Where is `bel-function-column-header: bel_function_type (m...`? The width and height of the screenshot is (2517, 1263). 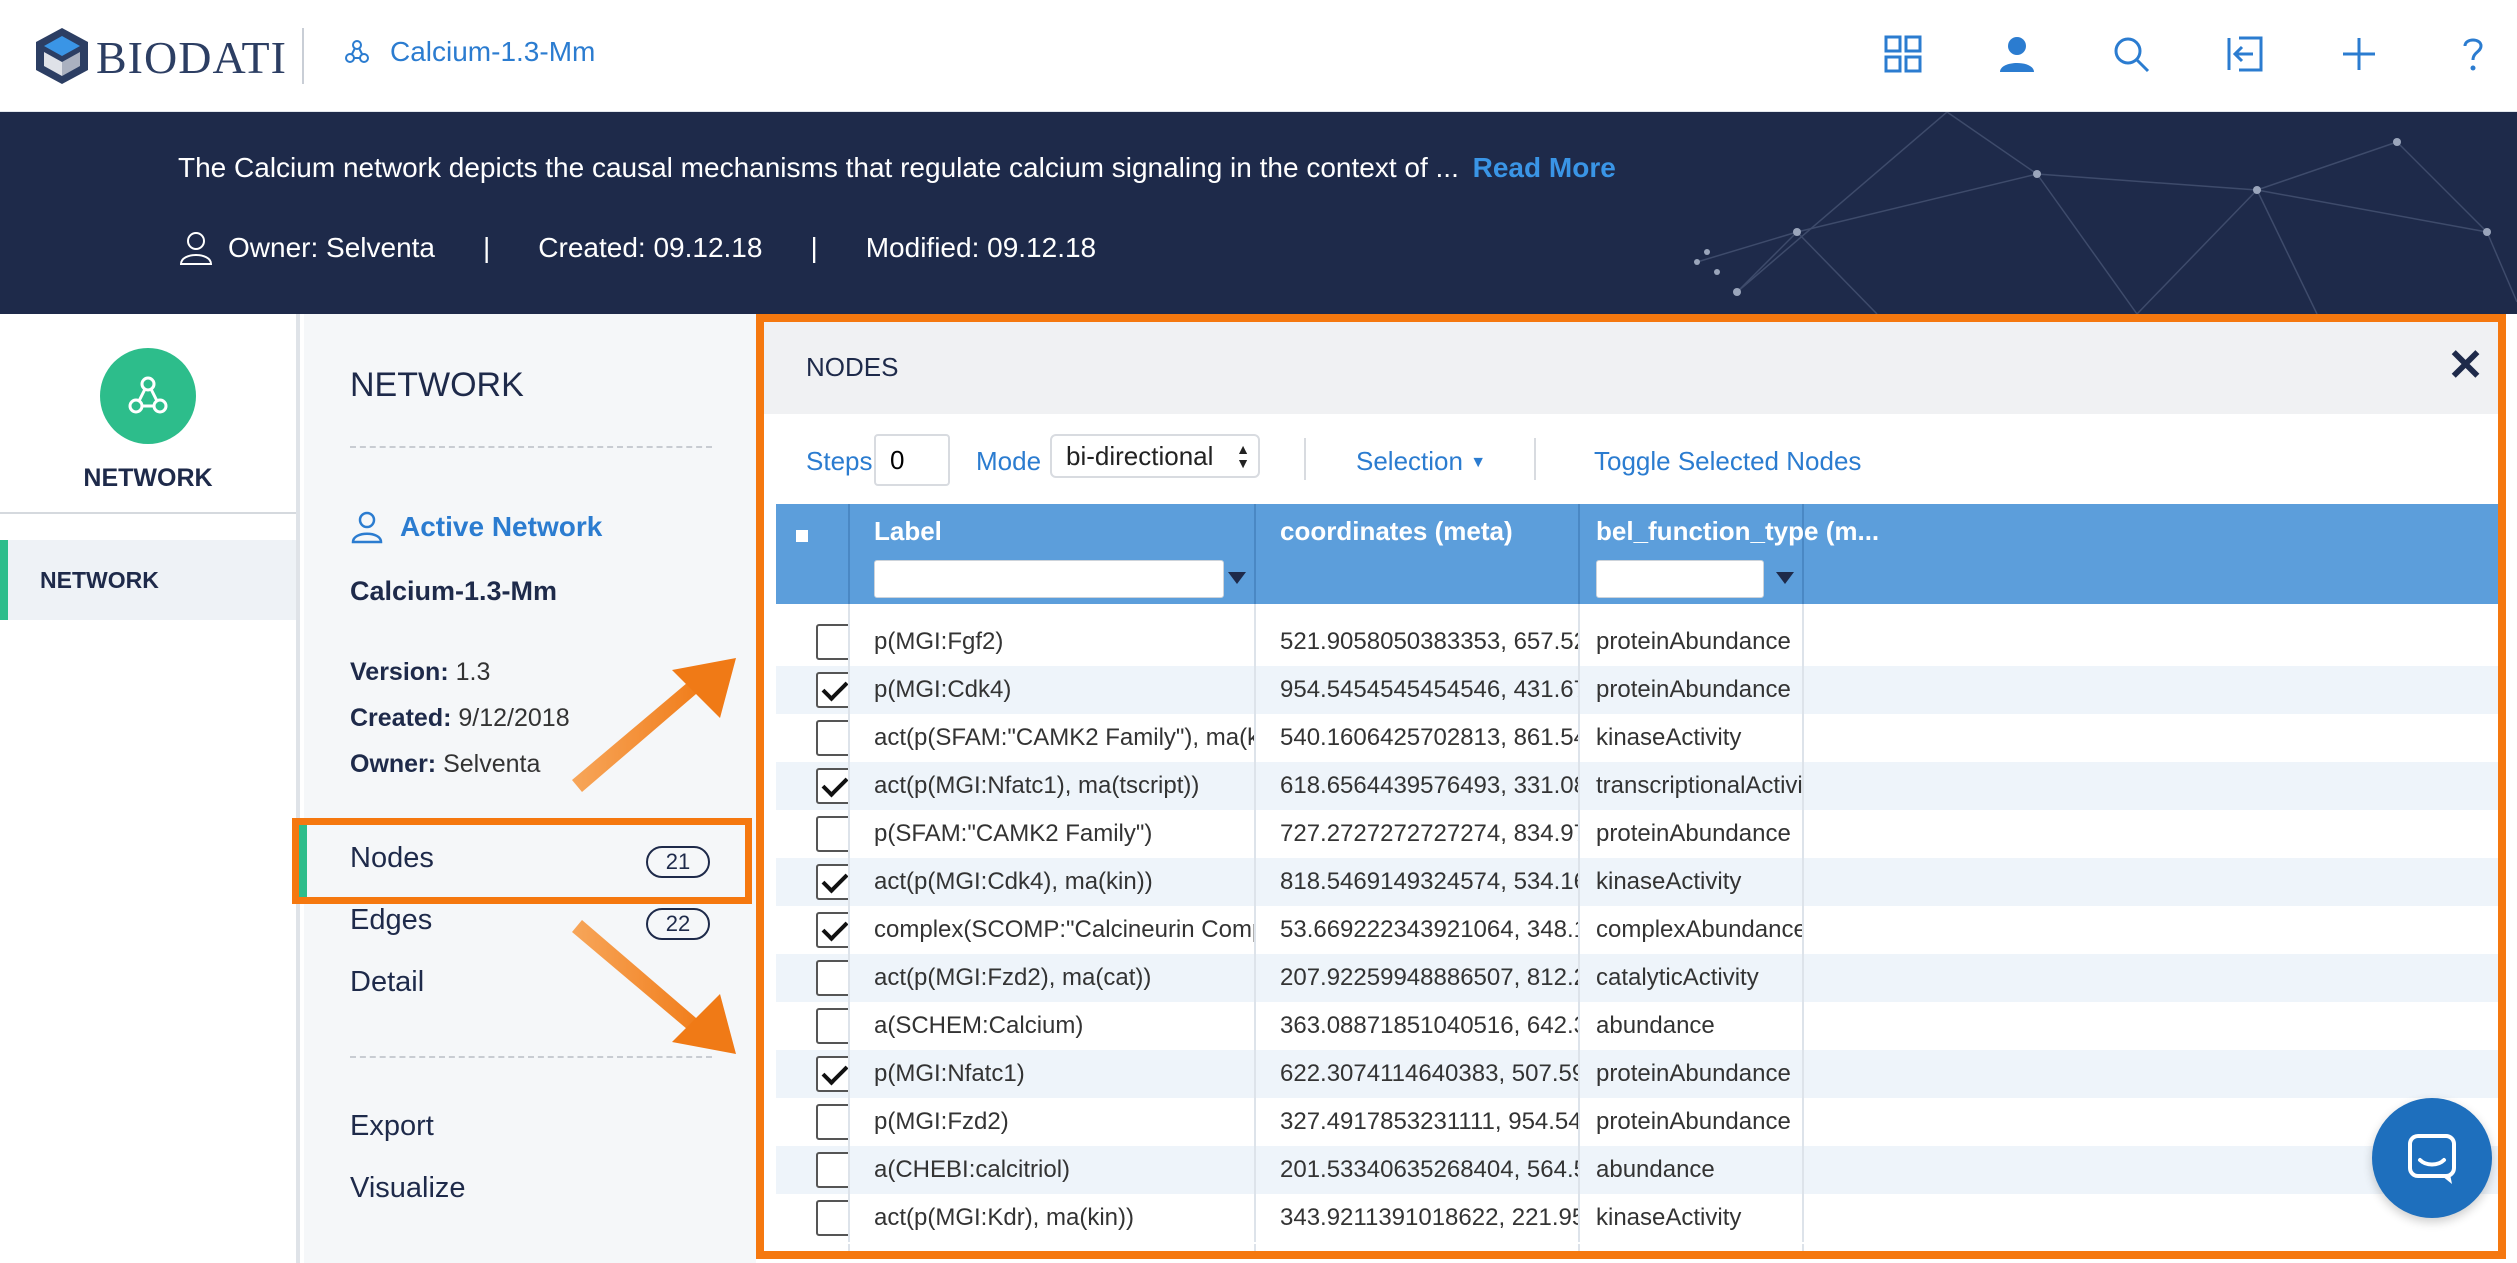
bel-function-column-header: bel_function_type (m... is located at coordinates (1729, 554).